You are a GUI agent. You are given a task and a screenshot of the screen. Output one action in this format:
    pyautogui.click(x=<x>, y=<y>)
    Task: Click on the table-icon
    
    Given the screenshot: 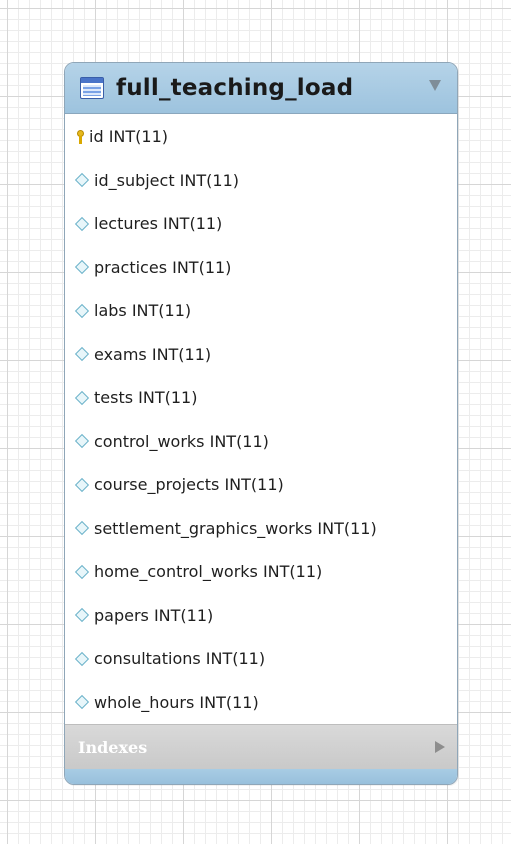 What is the action you would take?
    pyautogui.click(x=92, y=88)
    